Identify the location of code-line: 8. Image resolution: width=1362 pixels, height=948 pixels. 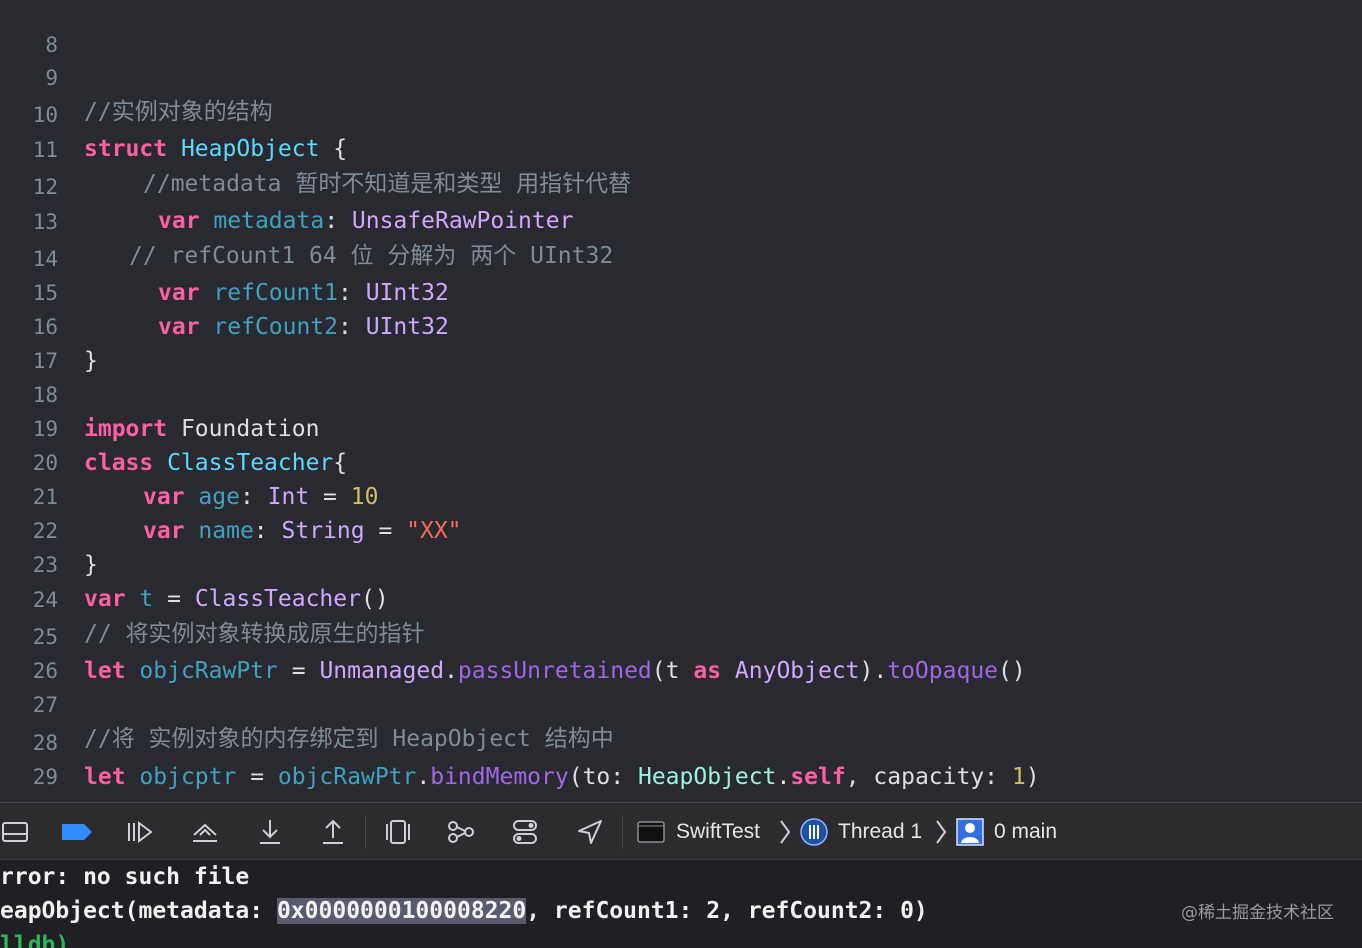
(681, 28).